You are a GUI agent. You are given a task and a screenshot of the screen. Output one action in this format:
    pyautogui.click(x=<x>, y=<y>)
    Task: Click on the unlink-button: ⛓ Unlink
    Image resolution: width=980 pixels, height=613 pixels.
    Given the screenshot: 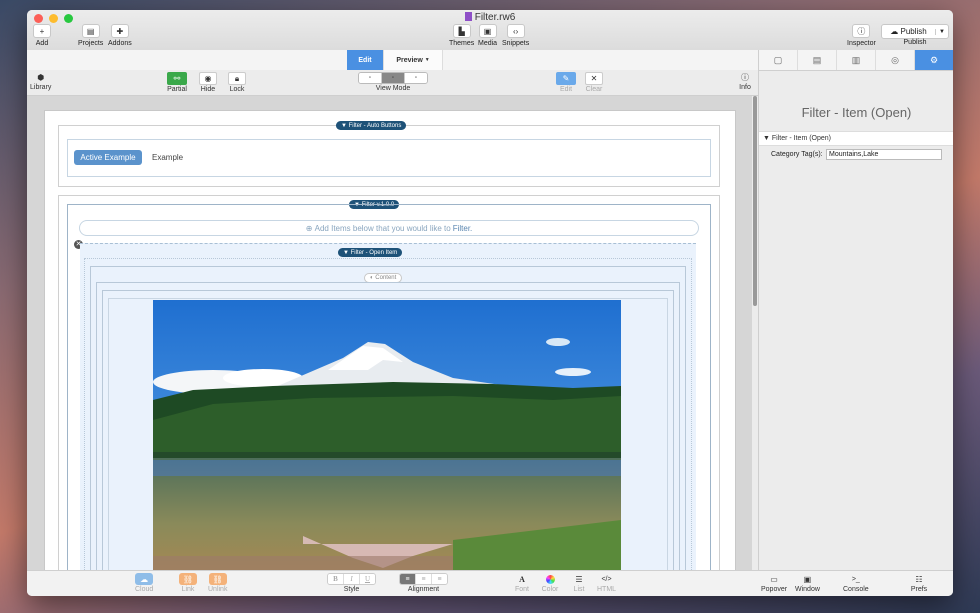 What is the action you would take?
    pyautogui.click(x=217, y=583)
    